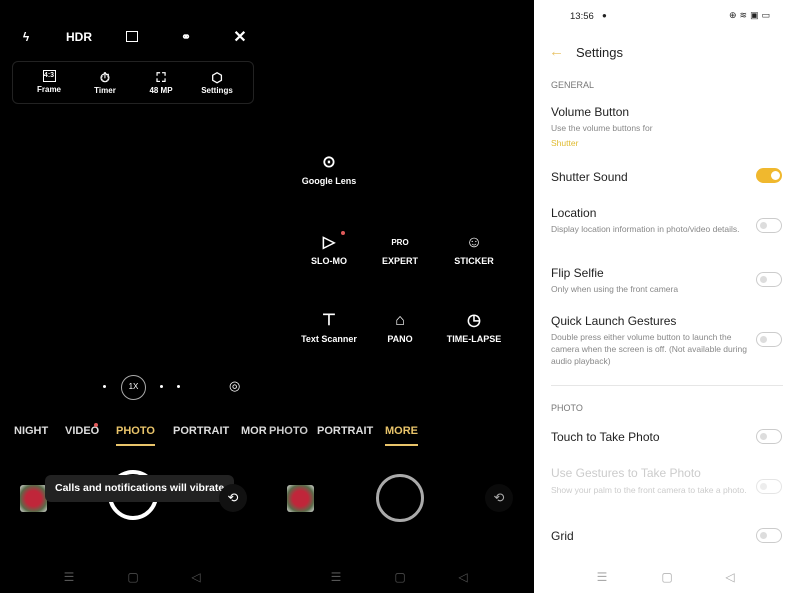 The image size is (800, 593). What do you see at coordinates (605, 437) in the screenshot?
I see `touch-photo-title: Touch to Take Photo` at bounding box center [605, 437].